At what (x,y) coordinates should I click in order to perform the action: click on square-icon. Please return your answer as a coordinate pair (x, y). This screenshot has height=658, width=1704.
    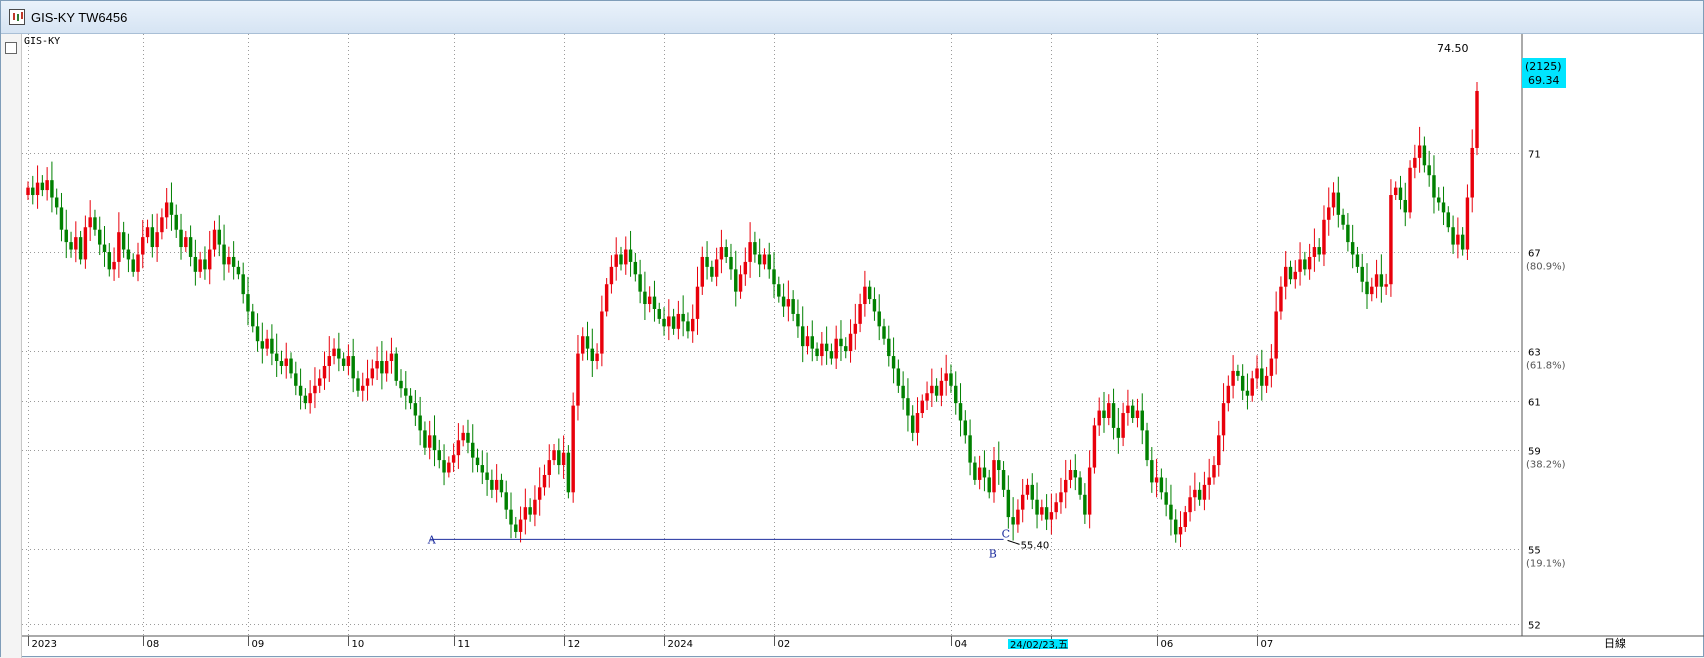
    Looking at the image, I should click on (11, 48).